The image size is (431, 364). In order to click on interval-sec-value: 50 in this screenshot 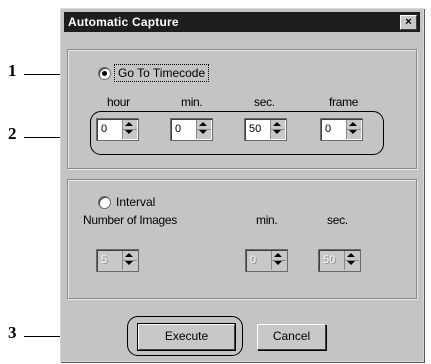, I will do `click(329, 260)`.